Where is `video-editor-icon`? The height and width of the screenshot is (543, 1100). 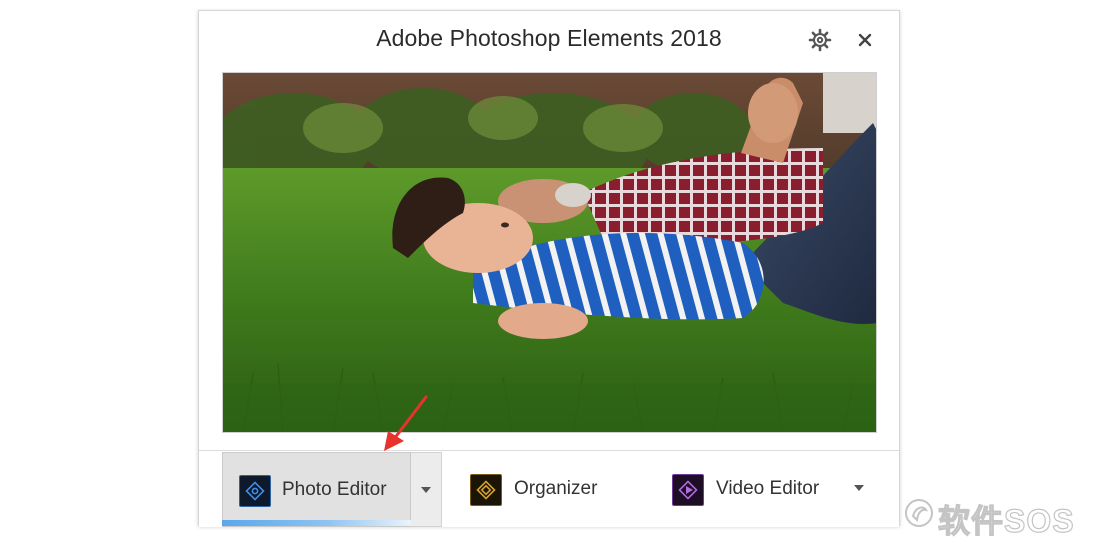 video-editor-icon is located at coordinates (688, 490).